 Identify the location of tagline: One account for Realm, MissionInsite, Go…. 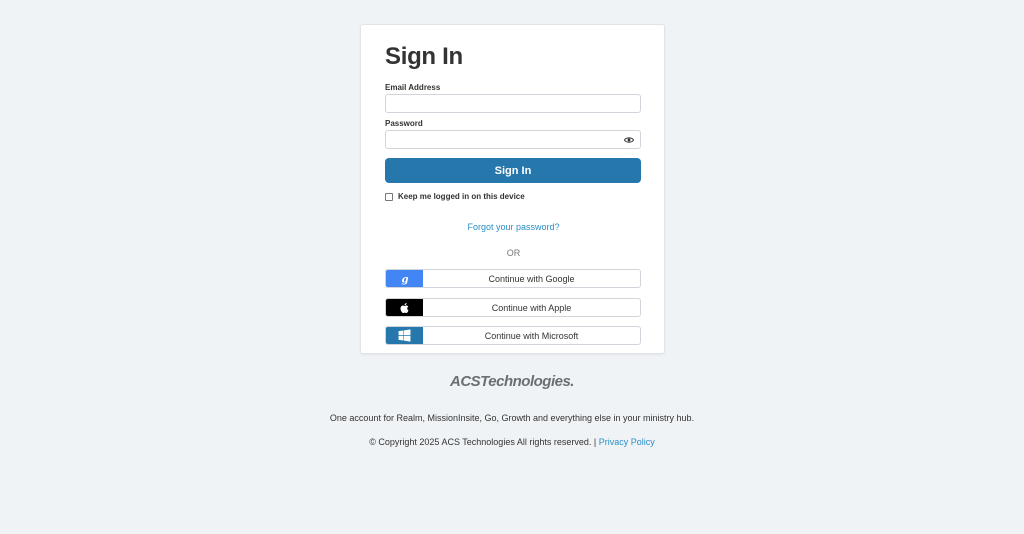
(512, 418).